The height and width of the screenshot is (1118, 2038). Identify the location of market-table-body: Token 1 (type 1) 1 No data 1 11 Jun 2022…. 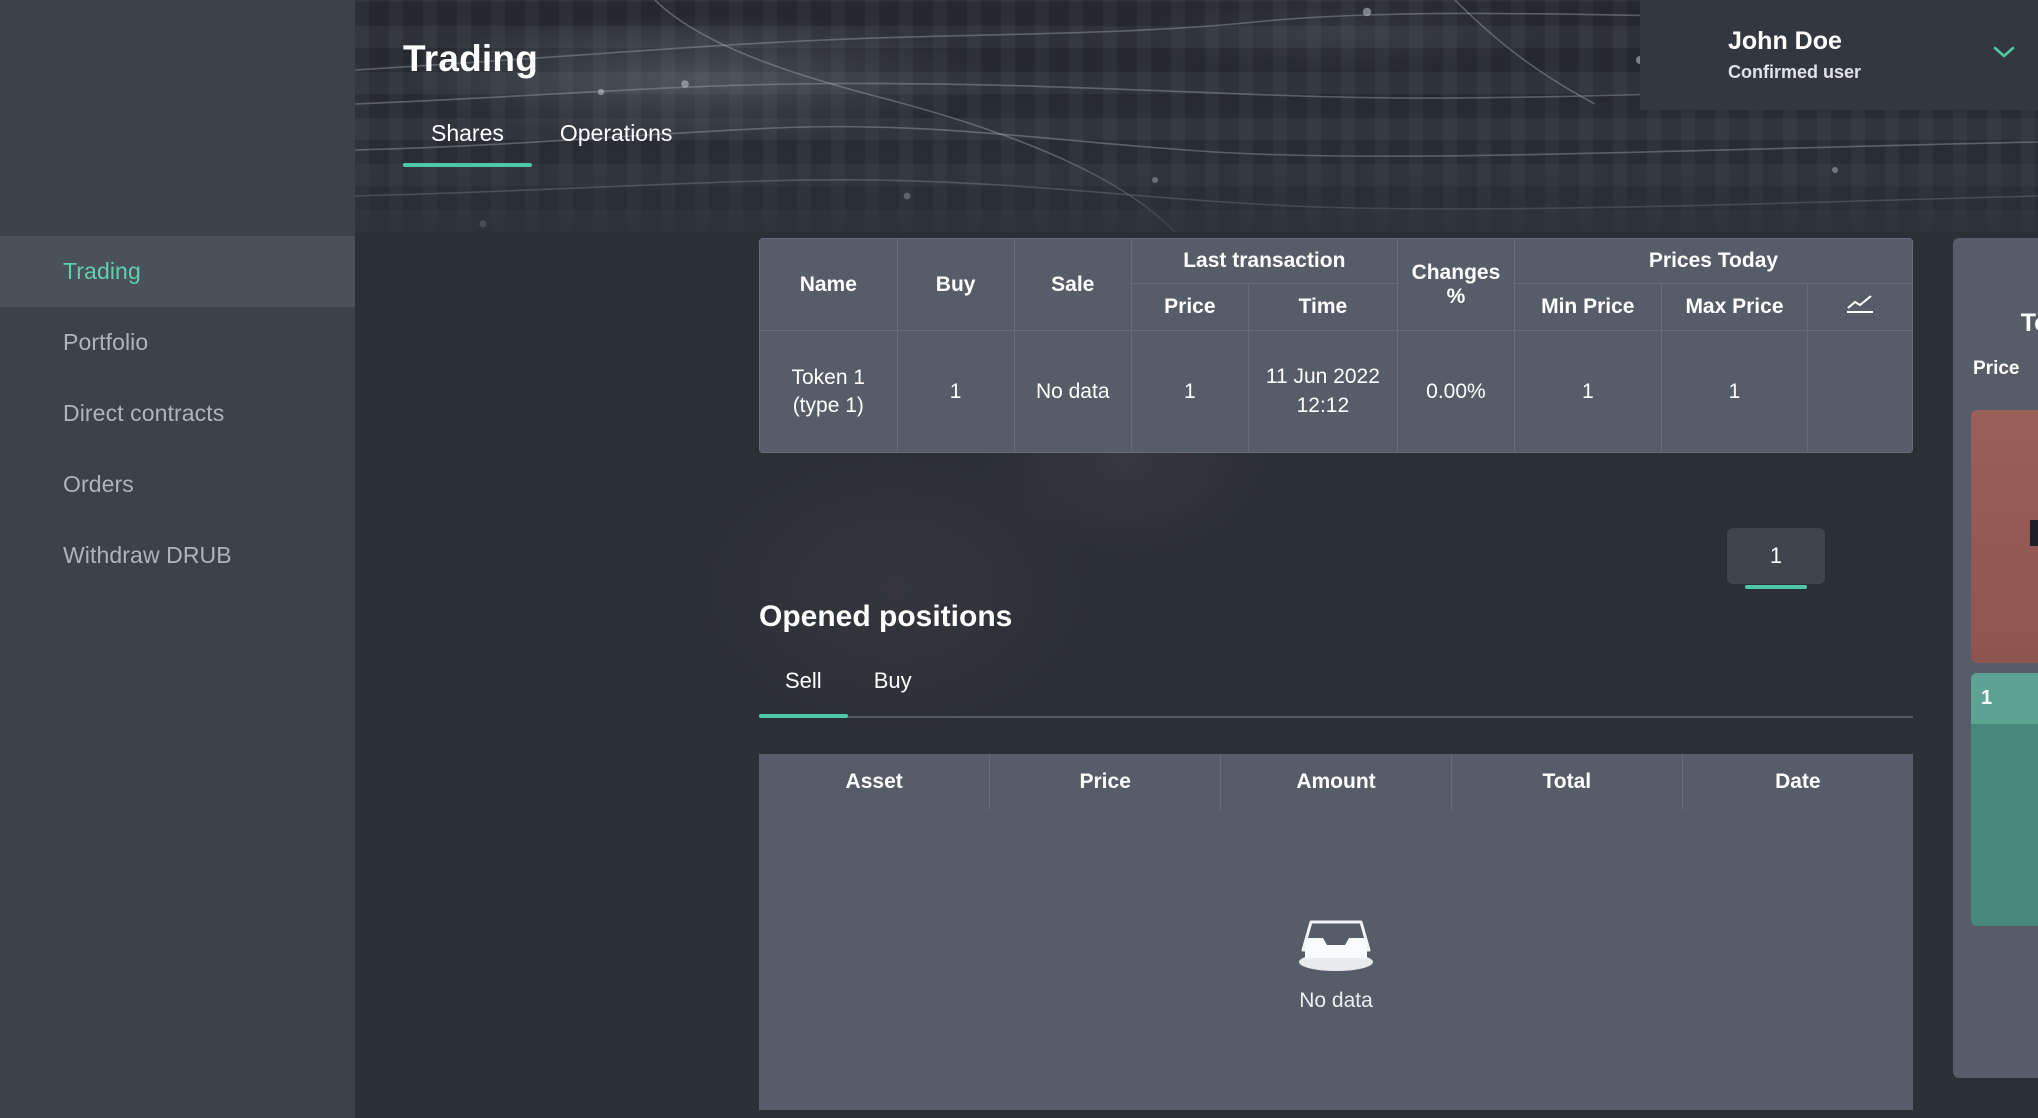
(1336, 391).